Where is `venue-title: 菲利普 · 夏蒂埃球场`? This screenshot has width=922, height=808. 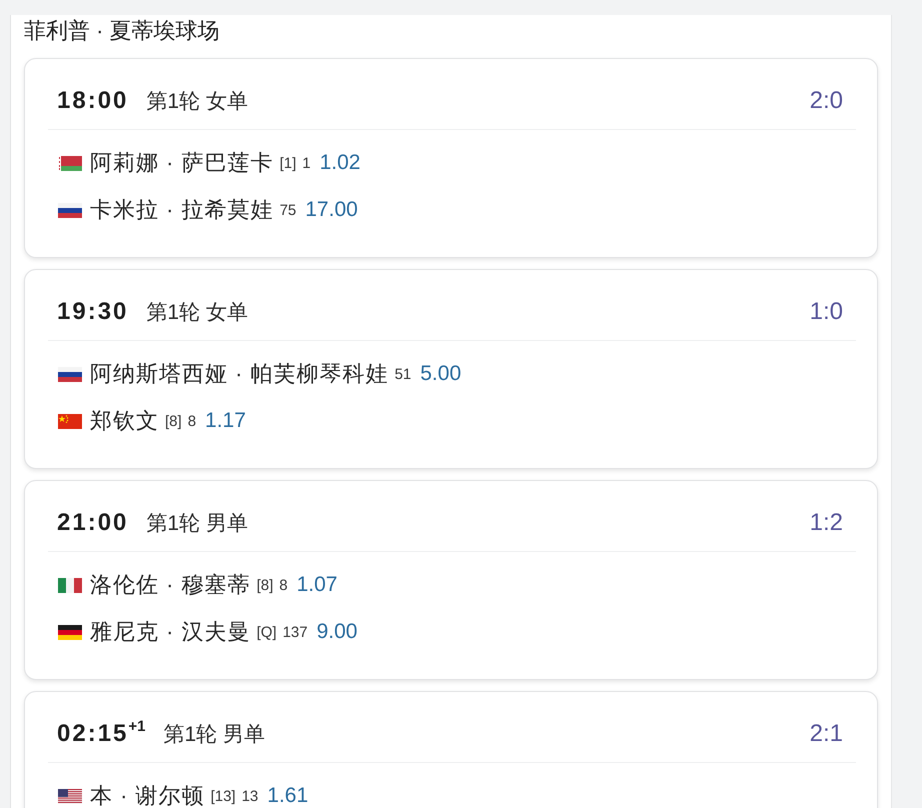
venue-title: 菲利普 · 夏蒂埃球场 is located at coordinates (122, 31).